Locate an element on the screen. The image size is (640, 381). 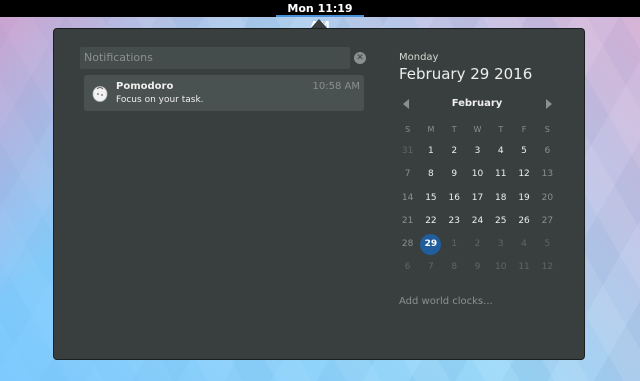
calendar-day-selected: 29 is located at coordinates (430, 244).